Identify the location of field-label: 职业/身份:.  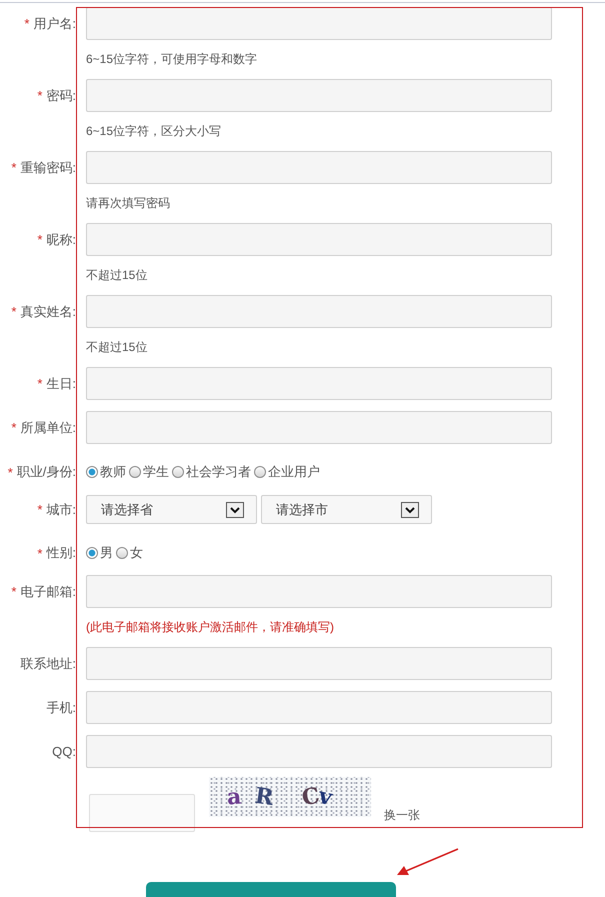
(46, 472).